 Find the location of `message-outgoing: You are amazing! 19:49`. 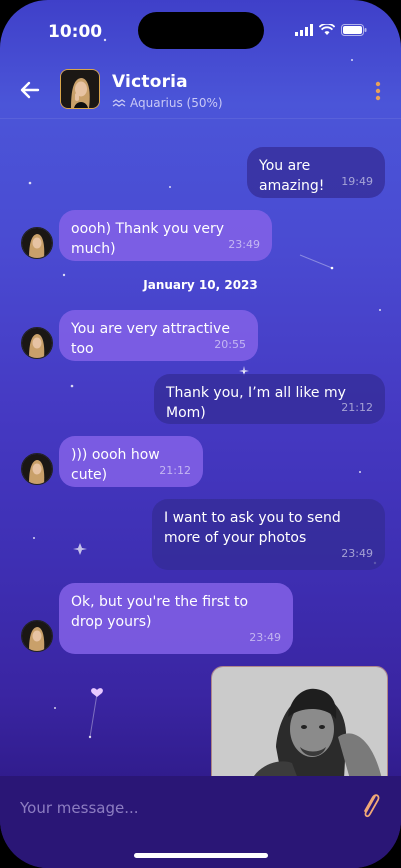

message-outgoing: You are amazing! 19:49 is located at coordinates (316, 172).